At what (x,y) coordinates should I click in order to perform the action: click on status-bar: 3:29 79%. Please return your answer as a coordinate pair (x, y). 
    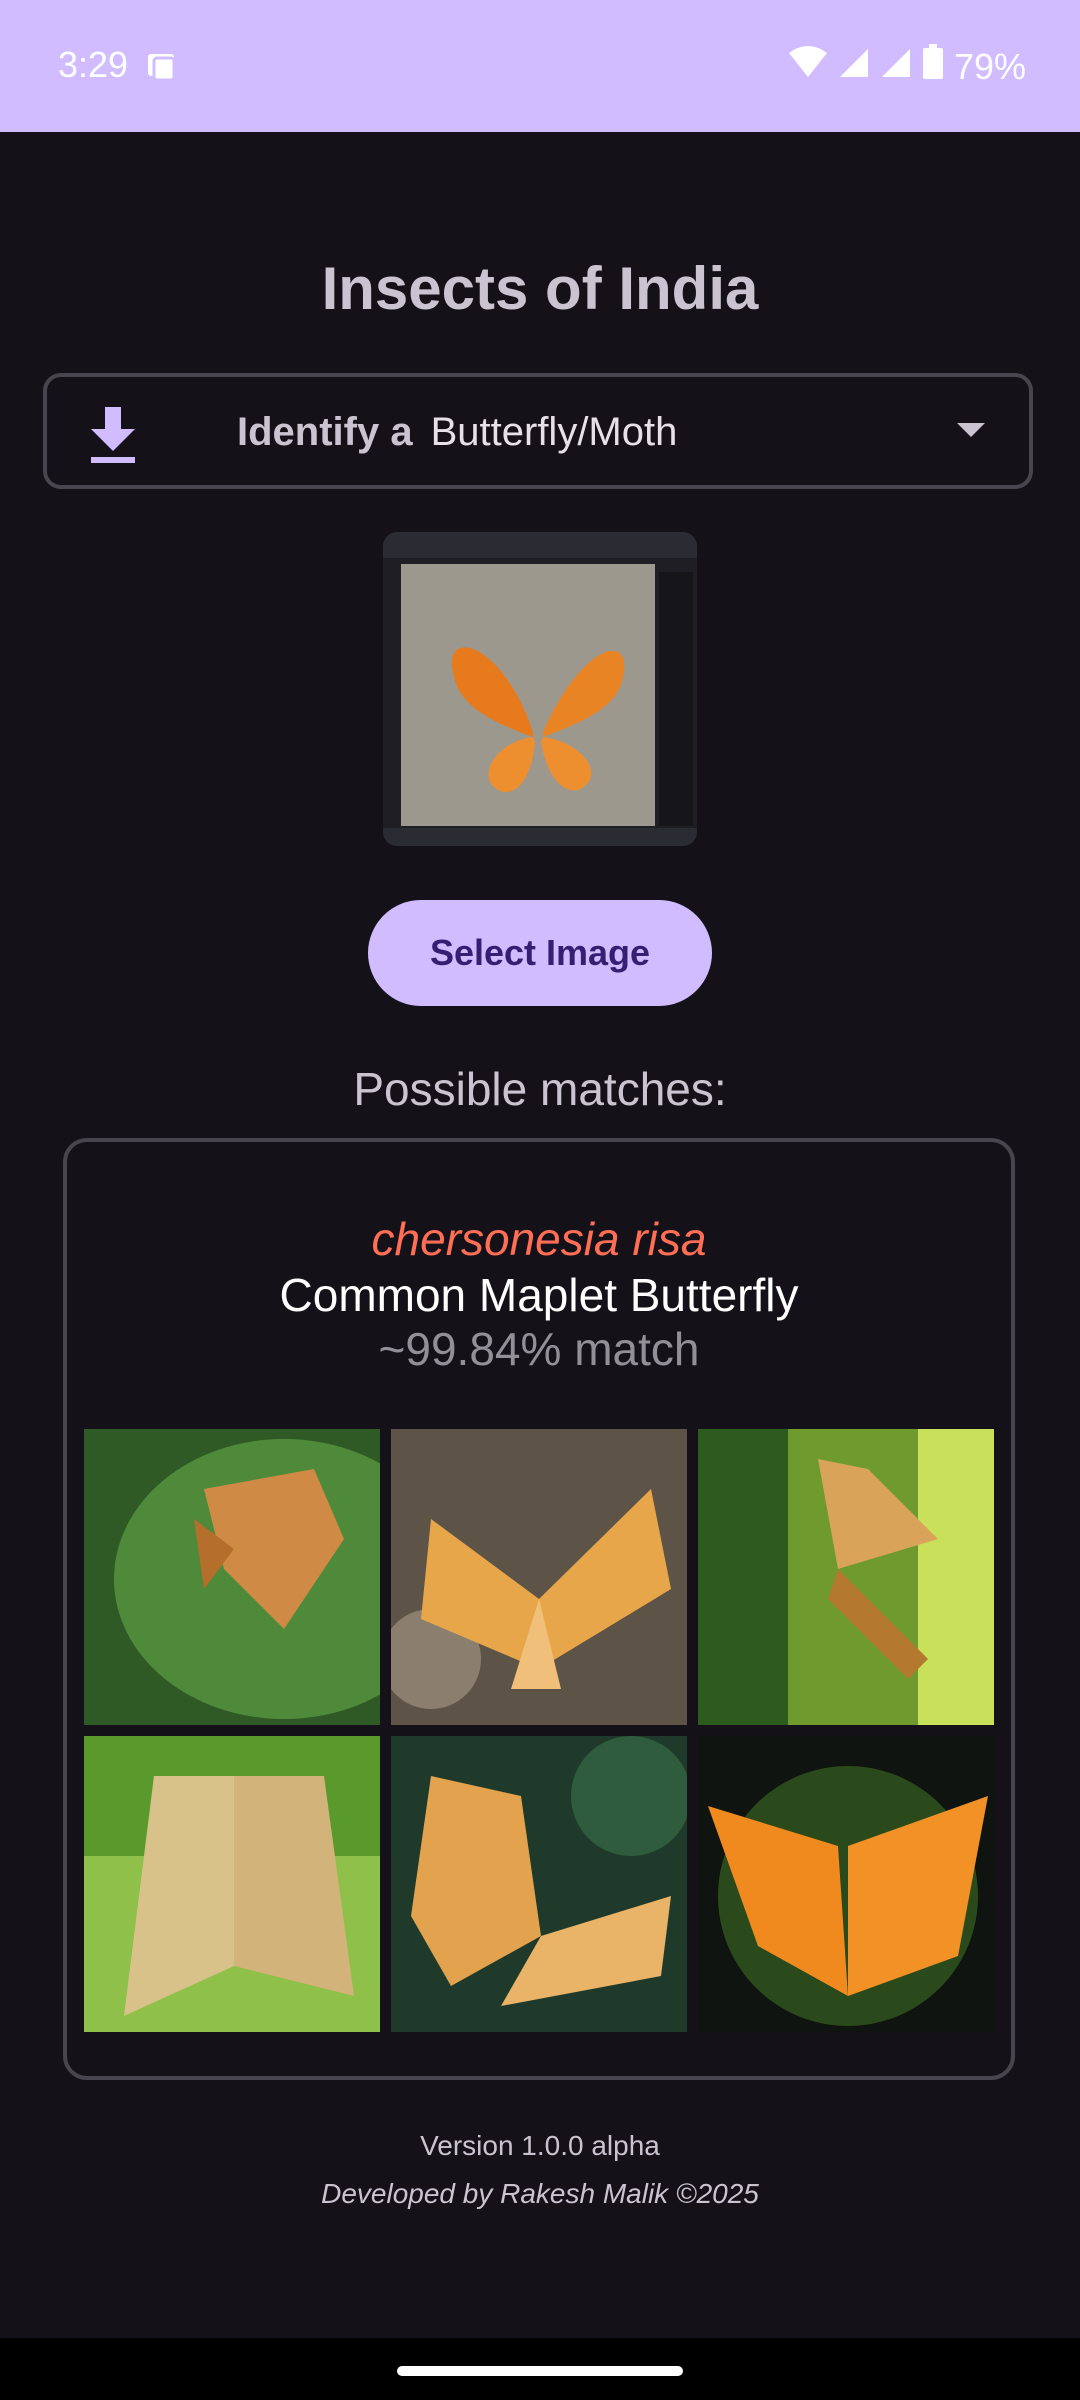
    Looking at the image, I should click on (540, 66).